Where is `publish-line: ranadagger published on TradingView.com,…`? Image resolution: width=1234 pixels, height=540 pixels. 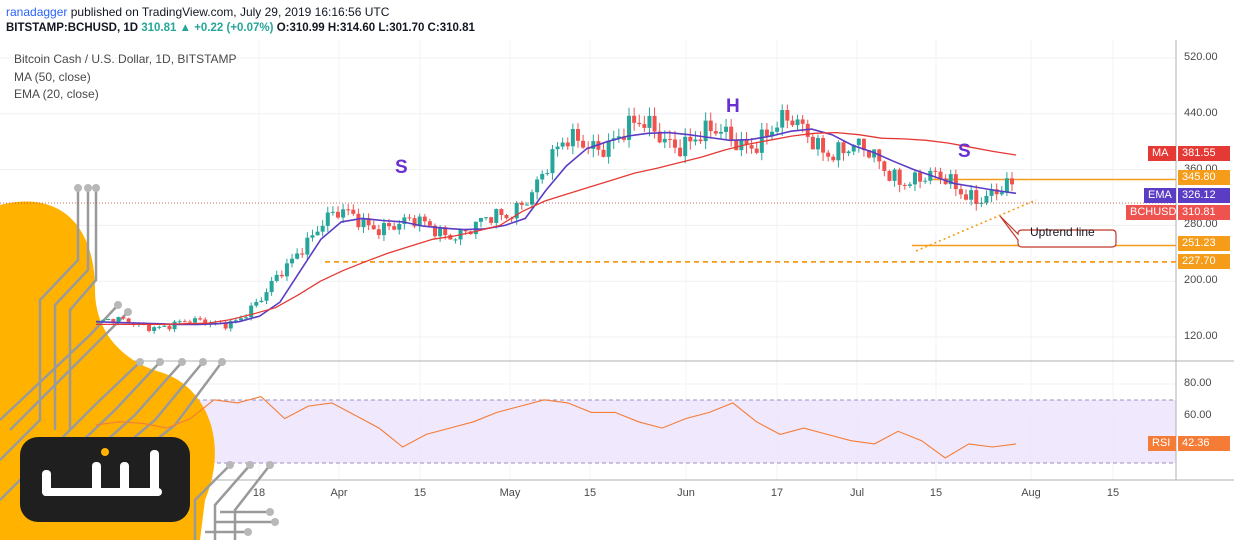
publish-line: ranadagger published on TradingView.com,… is located at coordinates (197, 12).